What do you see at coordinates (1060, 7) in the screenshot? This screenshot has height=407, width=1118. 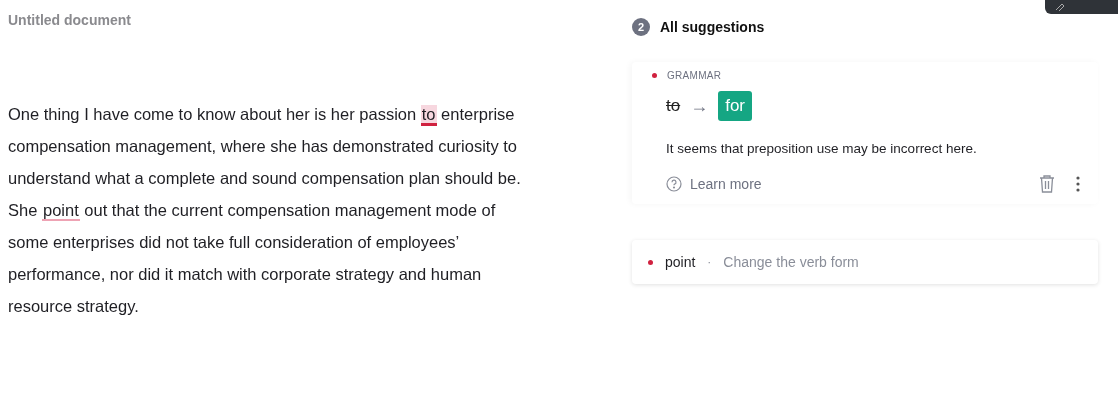 I see `pen-icon` at bounding box center [1060, 7].